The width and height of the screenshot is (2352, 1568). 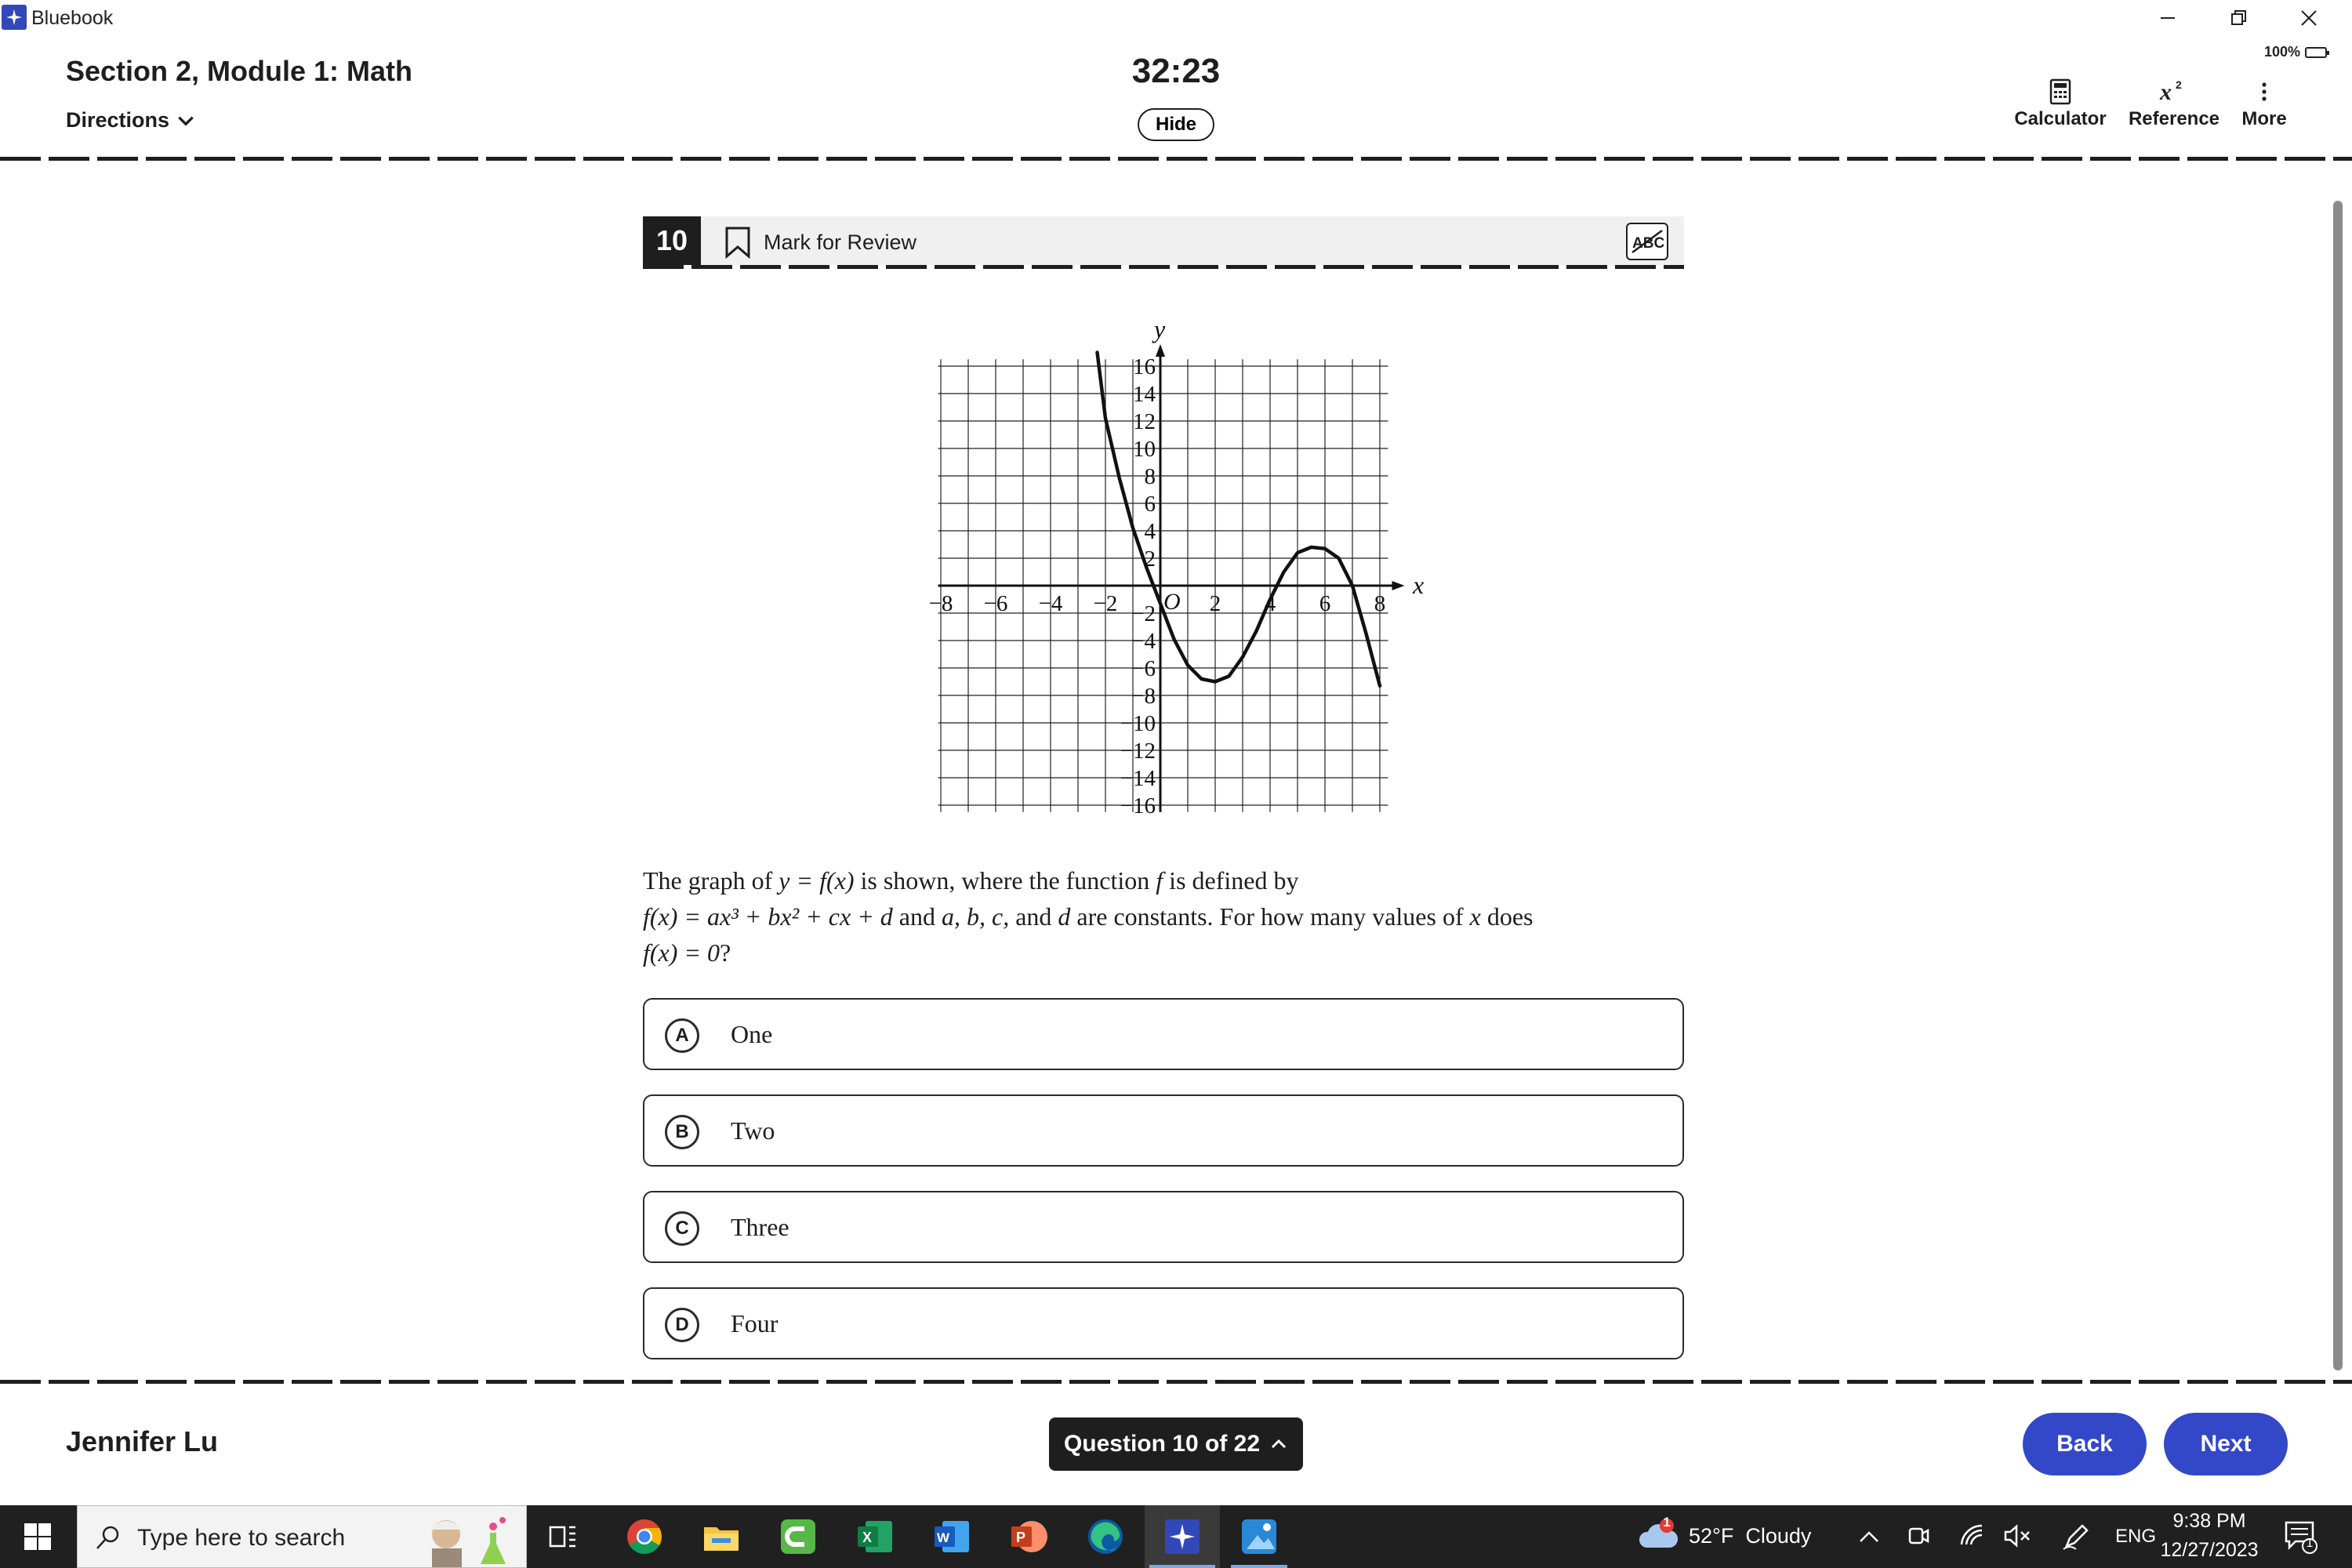 I want to click on y-tick-label: −2, so click(x=1143, y=613).